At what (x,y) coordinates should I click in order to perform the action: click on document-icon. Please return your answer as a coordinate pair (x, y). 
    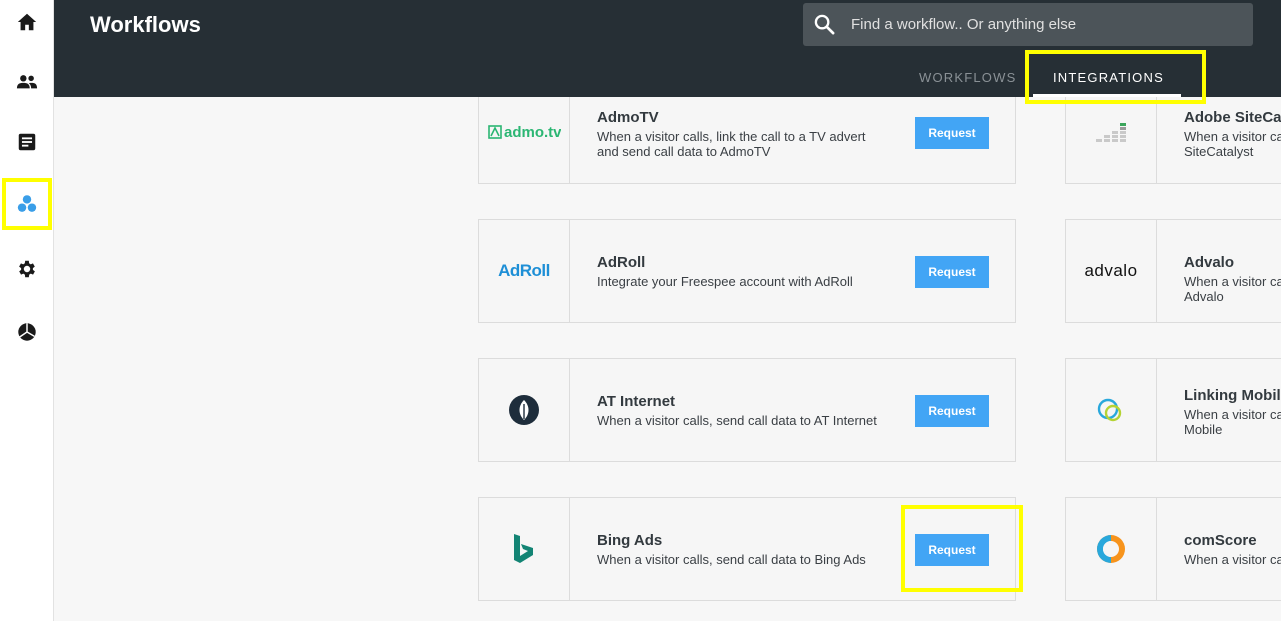
    Looking at the image, I should click on (27, 142).